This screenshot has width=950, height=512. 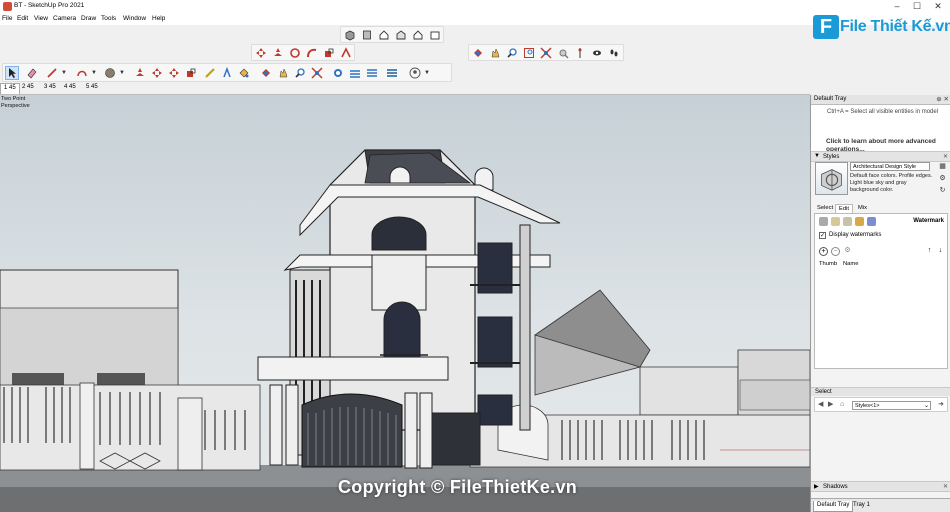 What do you see at coordinates (823, 251) in the screenshot?
I see `add-watermark-icon: +` at bounding box center [823, 251].